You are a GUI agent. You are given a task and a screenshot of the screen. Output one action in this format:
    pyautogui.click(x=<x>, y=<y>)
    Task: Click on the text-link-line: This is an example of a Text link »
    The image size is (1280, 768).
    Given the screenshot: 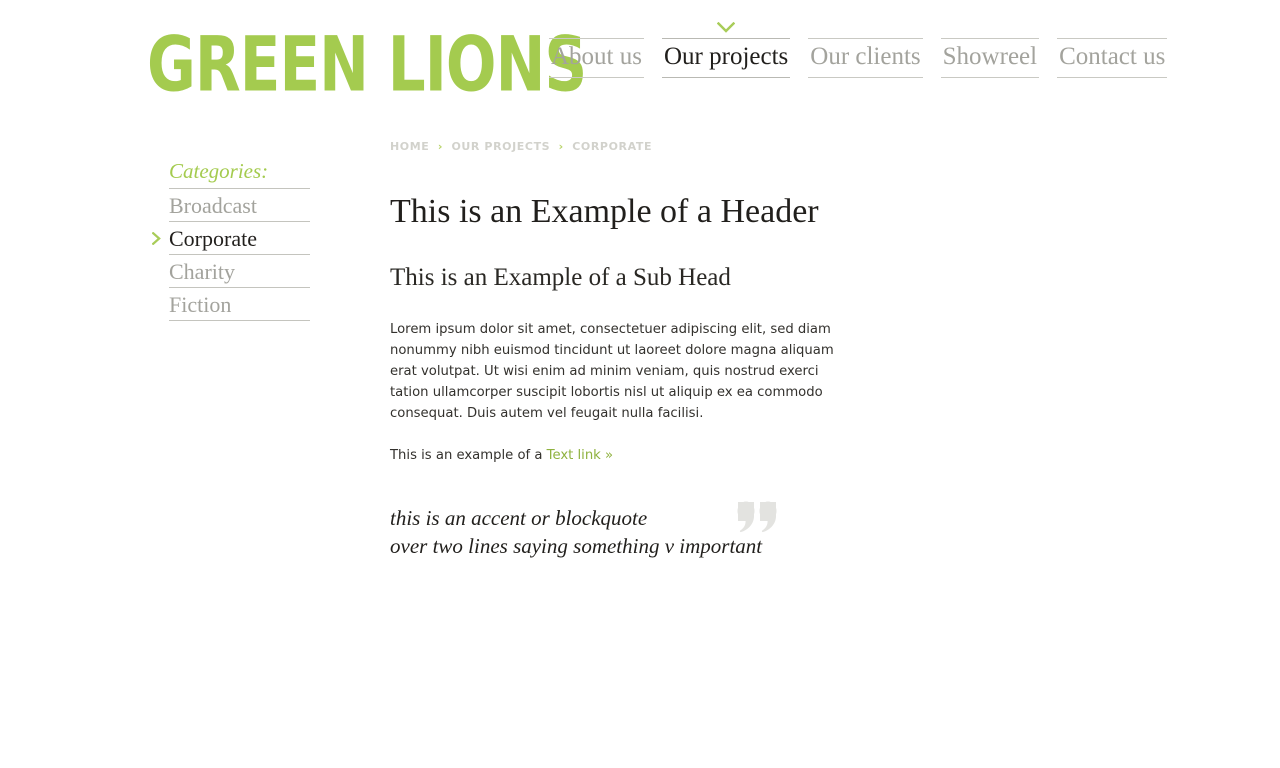 What is the action you would take?
    pyautogui.click(x=620, y=445)
    